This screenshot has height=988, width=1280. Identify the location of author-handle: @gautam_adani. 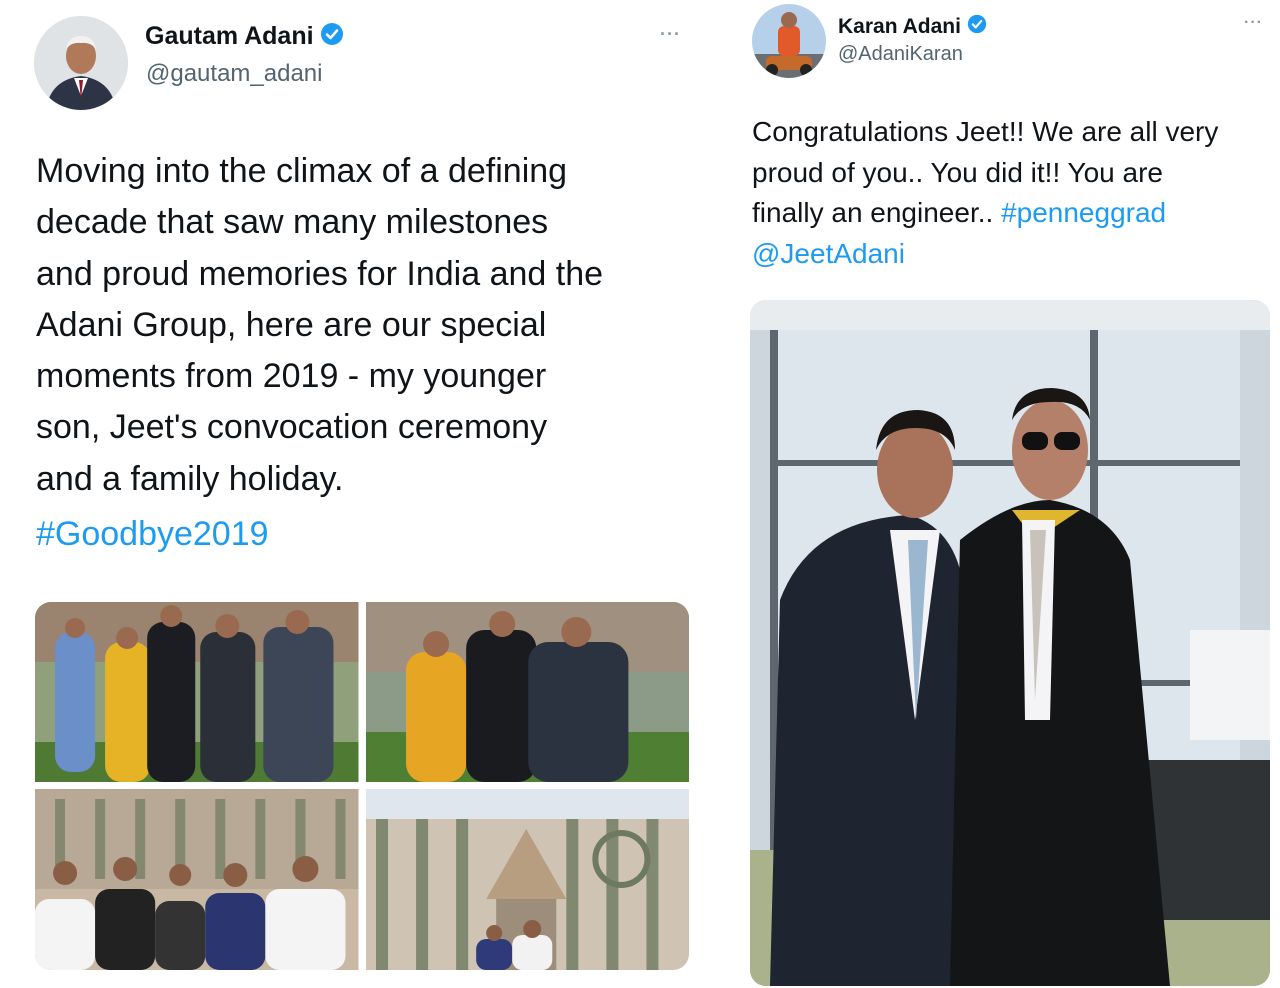
(234, 74).